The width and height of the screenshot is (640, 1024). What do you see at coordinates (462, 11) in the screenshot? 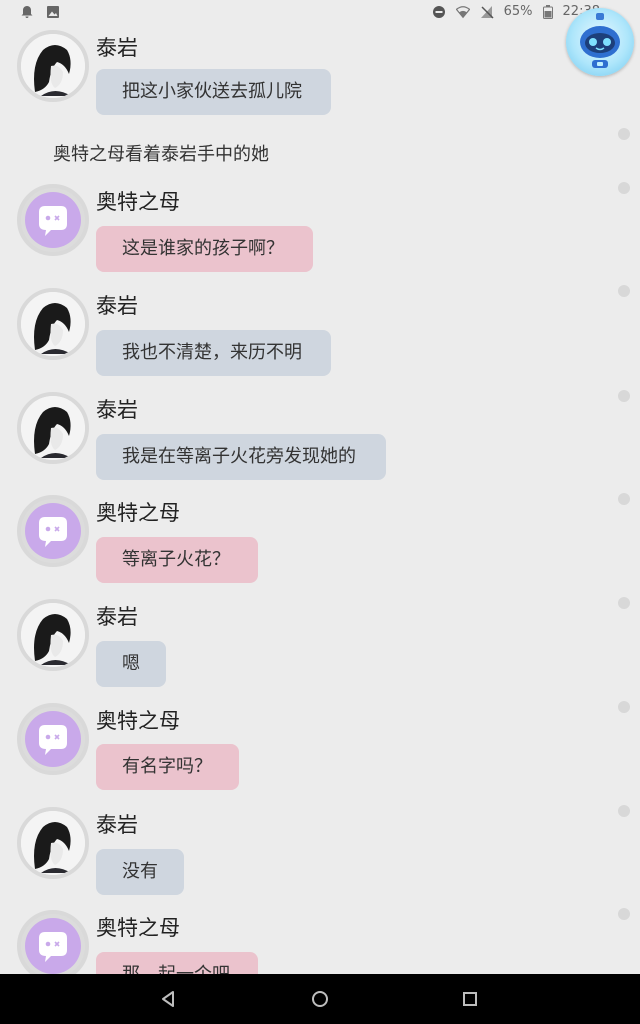
I see `wifi-icon` at bounding box center [462, 11].